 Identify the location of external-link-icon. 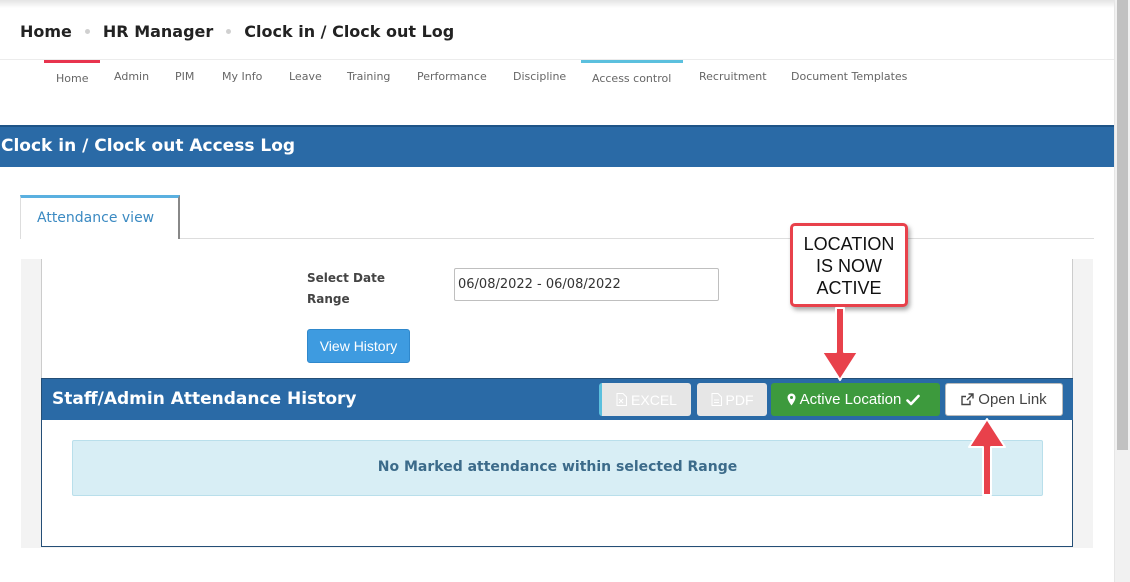
(967, 399).